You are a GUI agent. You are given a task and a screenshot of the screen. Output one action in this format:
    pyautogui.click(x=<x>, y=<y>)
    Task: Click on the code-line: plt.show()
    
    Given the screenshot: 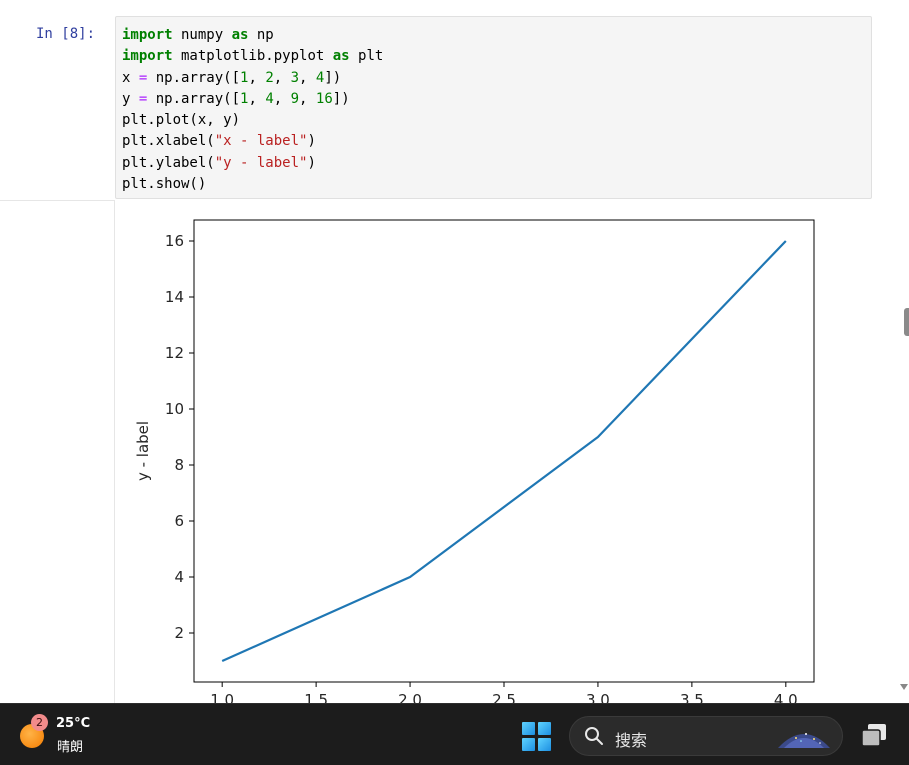 What is the action you would take?
    pyautogui.click(x=164, y=184)
    